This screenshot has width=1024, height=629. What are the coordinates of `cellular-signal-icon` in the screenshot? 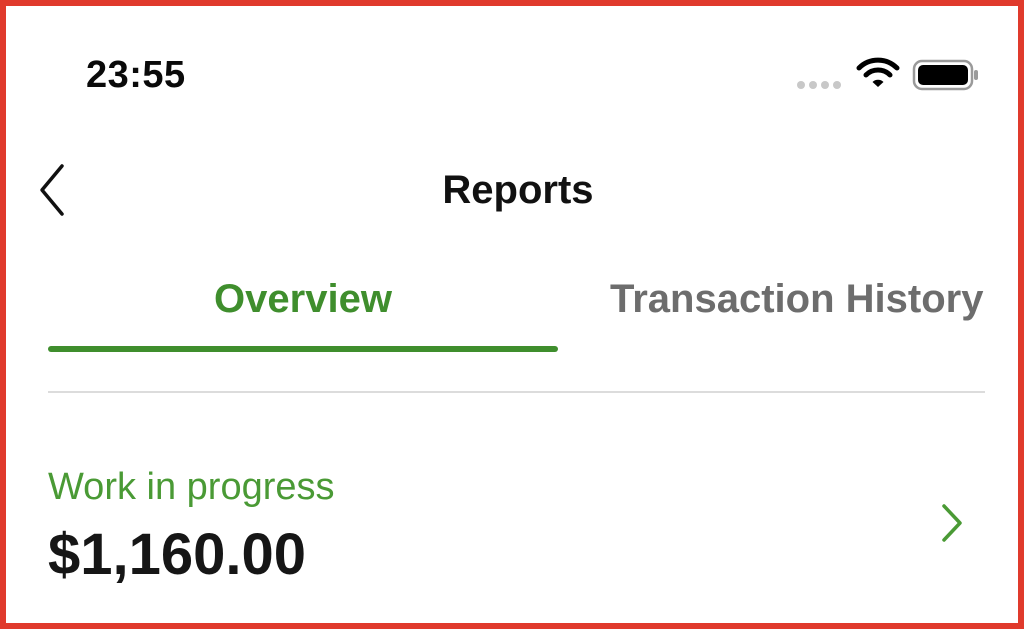 It's located at (820, 85).